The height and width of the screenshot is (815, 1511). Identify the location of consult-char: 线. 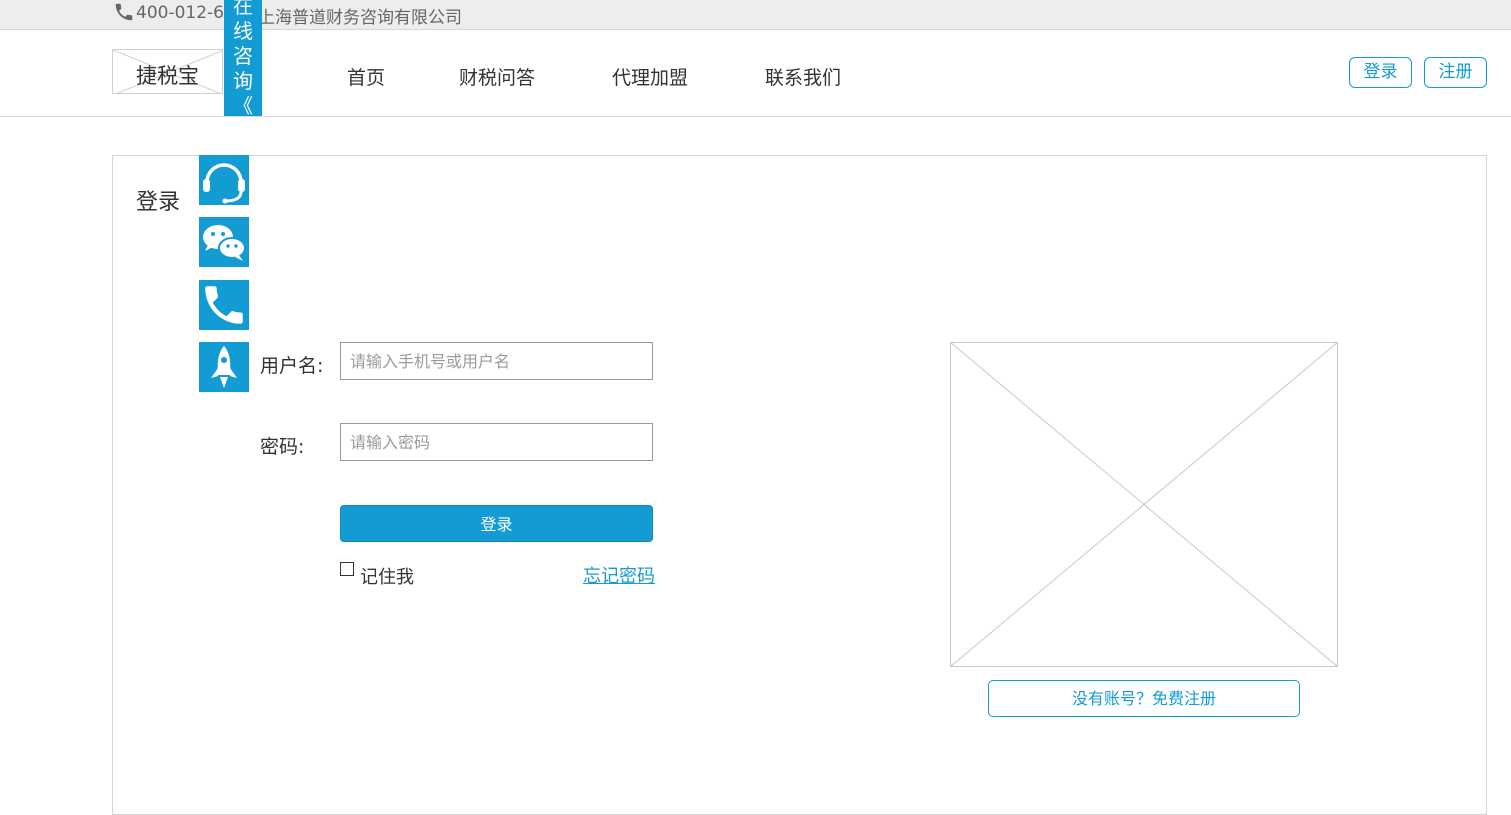
(243, 31).